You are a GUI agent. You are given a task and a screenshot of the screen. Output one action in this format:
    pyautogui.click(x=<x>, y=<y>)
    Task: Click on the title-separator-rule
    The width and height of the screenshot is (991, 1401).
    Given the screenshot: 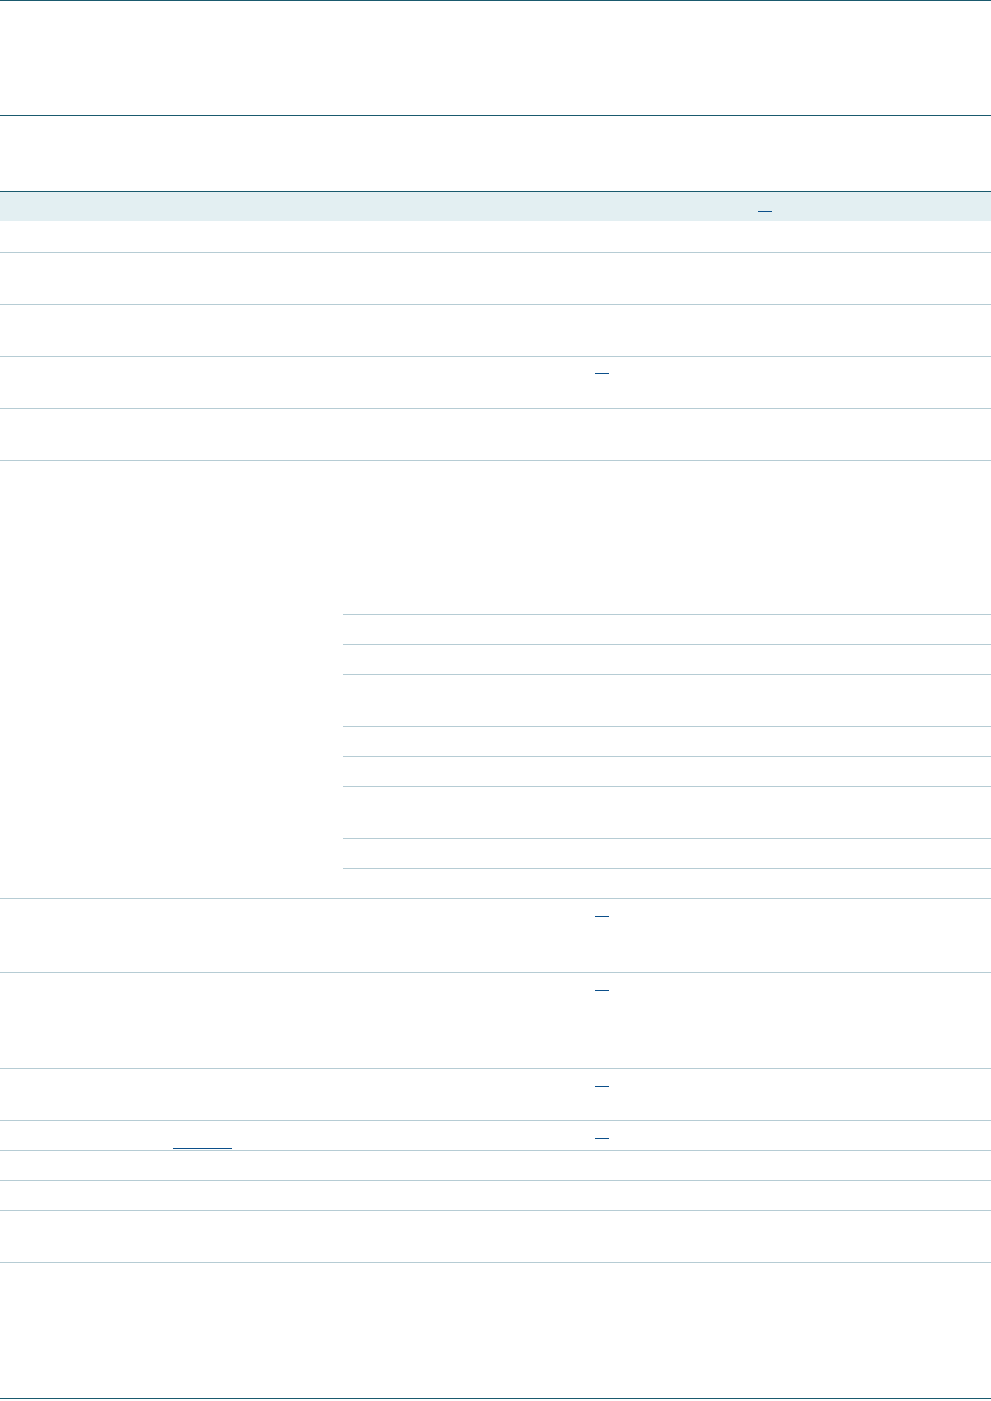 What is the action you would take?
    pyautogui.click(x=495, y=115)
    